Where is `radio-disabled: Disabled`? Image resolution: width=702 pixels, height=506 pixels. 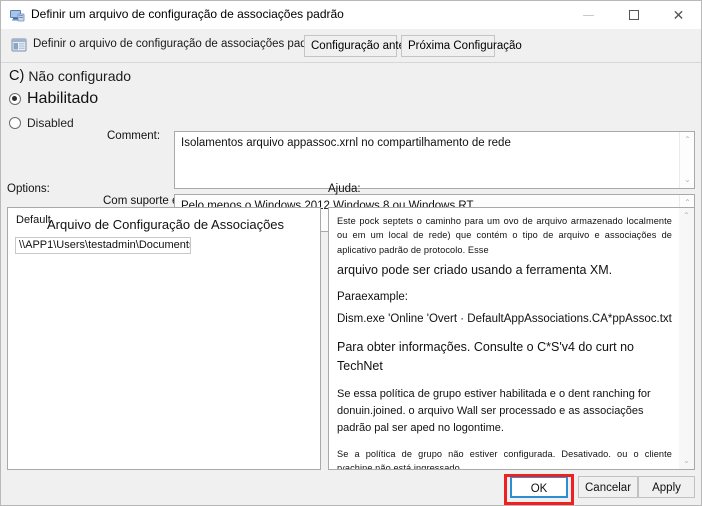
radio-disabled: Disabled is located at coordinates (41, 123).